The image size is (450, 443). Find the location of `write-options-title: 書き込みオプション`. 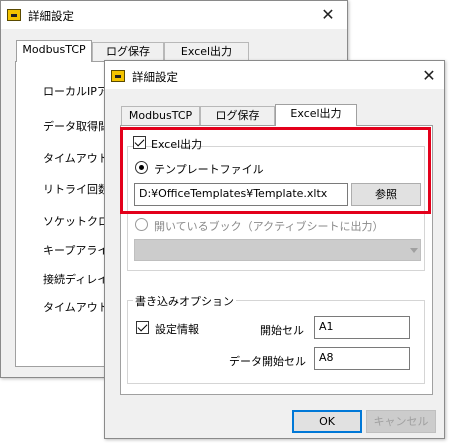

write-options-title: 書き込みオプション is located at coordinates (184, 301).